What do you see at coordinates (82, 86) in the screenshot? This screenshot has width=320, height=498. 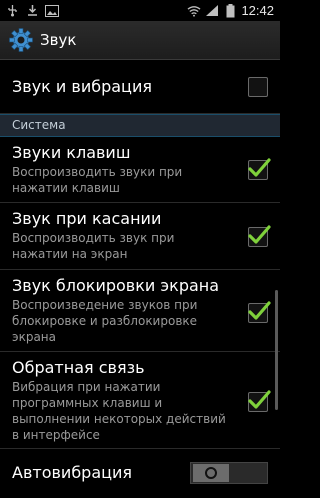 I see `sound-vibration-title: Звук и вибрация` at bounding box center [82, 86].